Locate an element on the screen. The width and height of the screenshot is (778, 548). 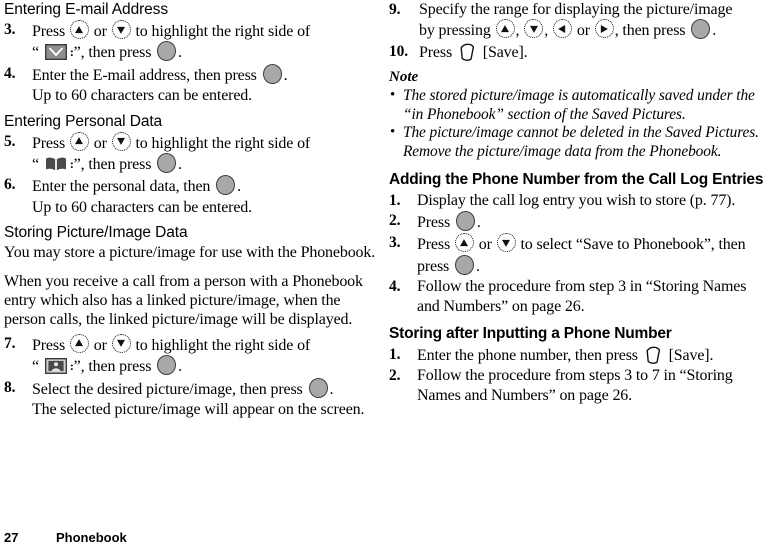
step-4-note: Up to 60 characters can be entered. is located at coordinates (142, 96).